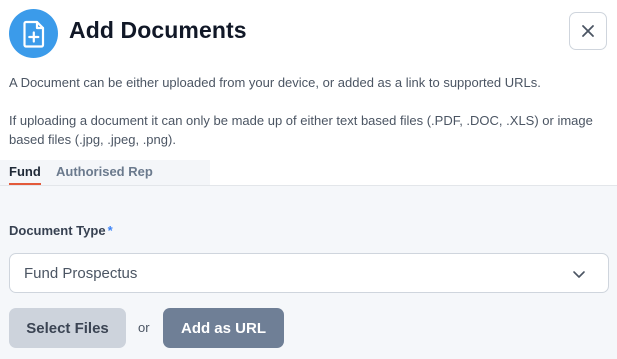 This screenshot has height=359, width=617. I want to click on chevron-down-icon, so click(579, 274).